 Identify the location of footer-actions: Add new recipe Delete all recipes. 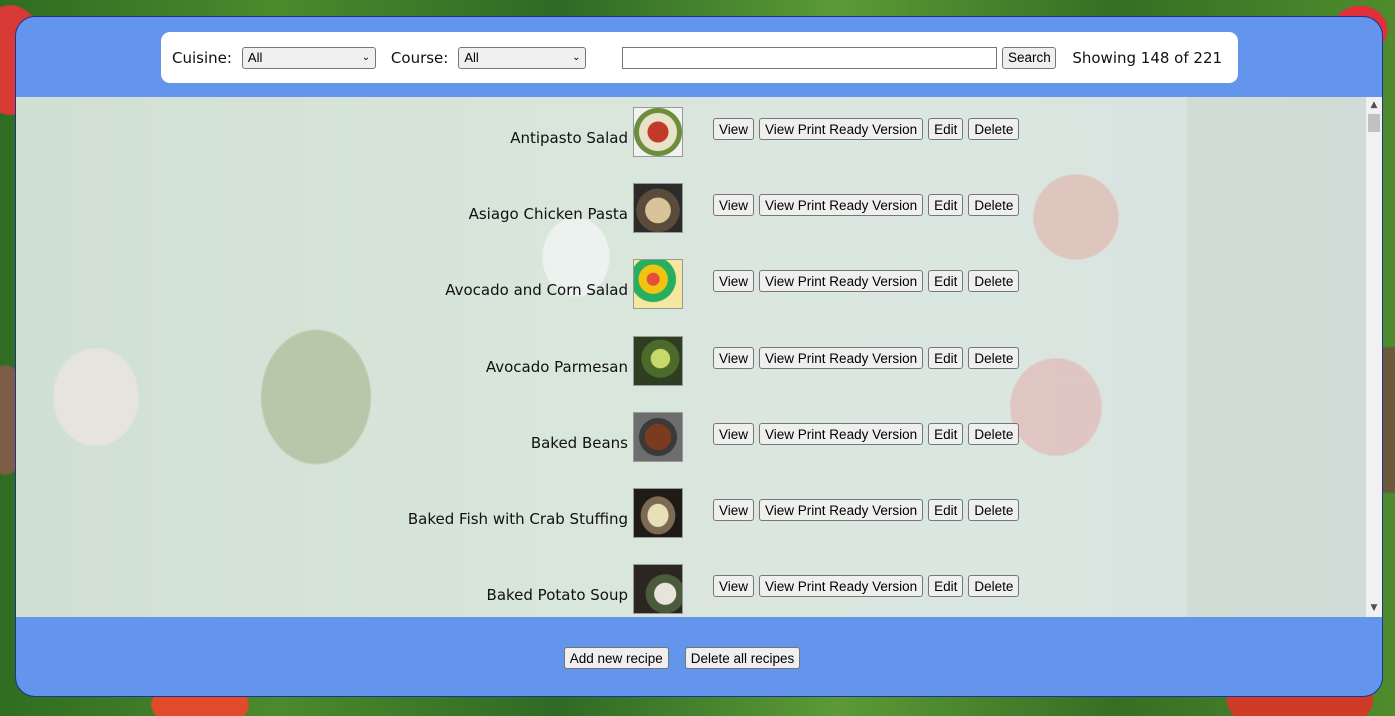
(699, 658).